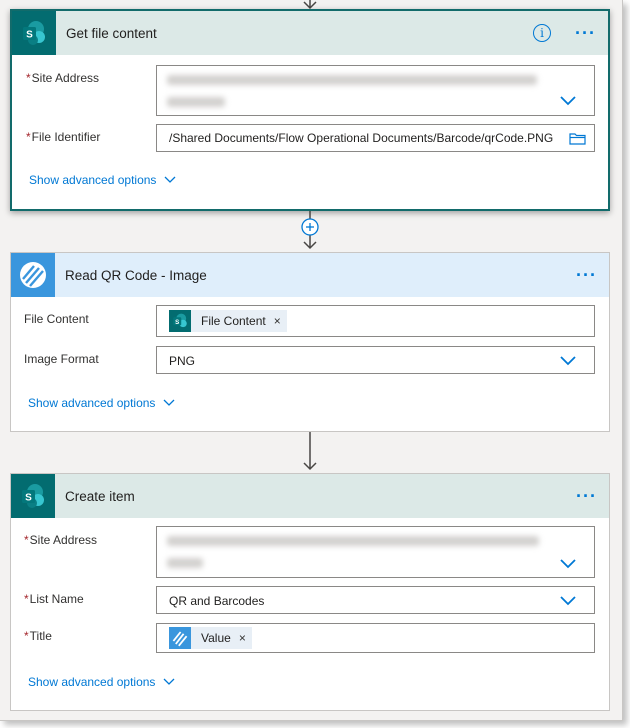 The image size is (630, 728). Describe the element at coordinates (310, 496) in the screenshot. I see `create-item-header: S Create item ···` at that location.